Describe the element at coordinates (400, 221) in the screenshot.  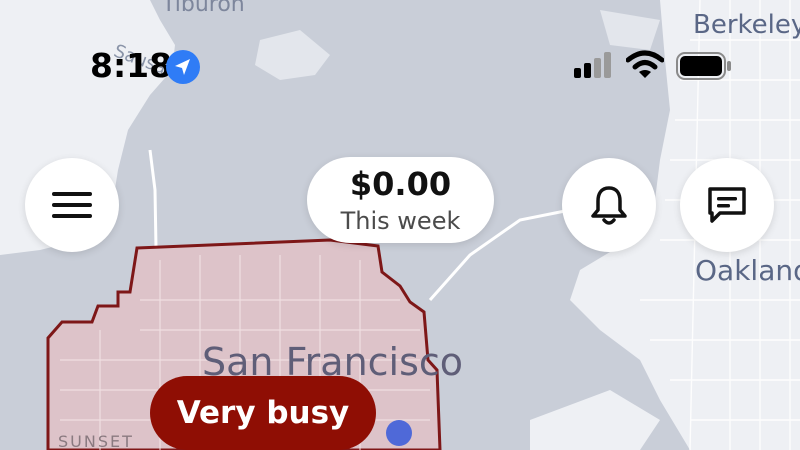
I see `earnings-period-label: This week` at that location.